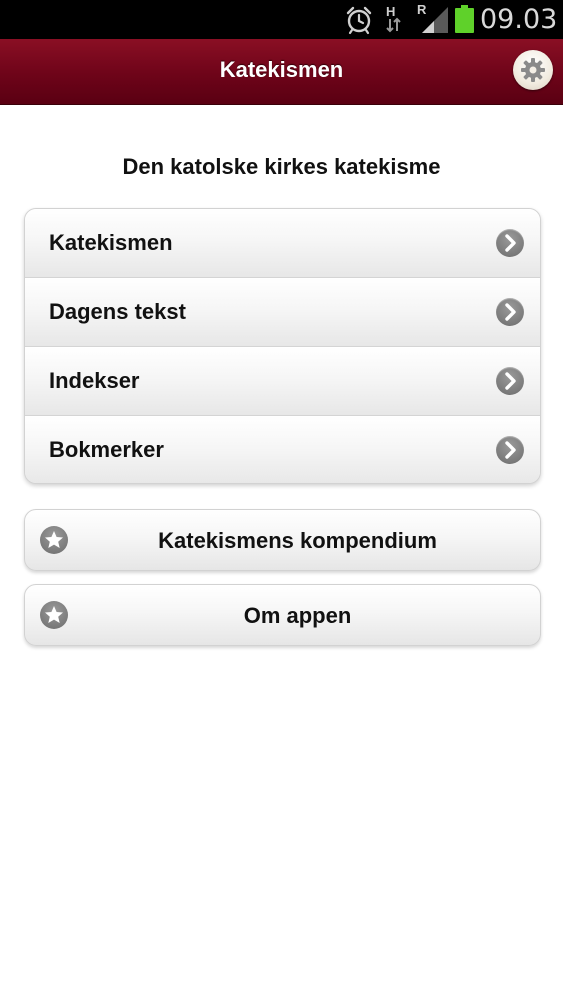 This screenshot has width=563, height=1000. I want to click on menu-item-label: Katekismen, so click(111, 242).